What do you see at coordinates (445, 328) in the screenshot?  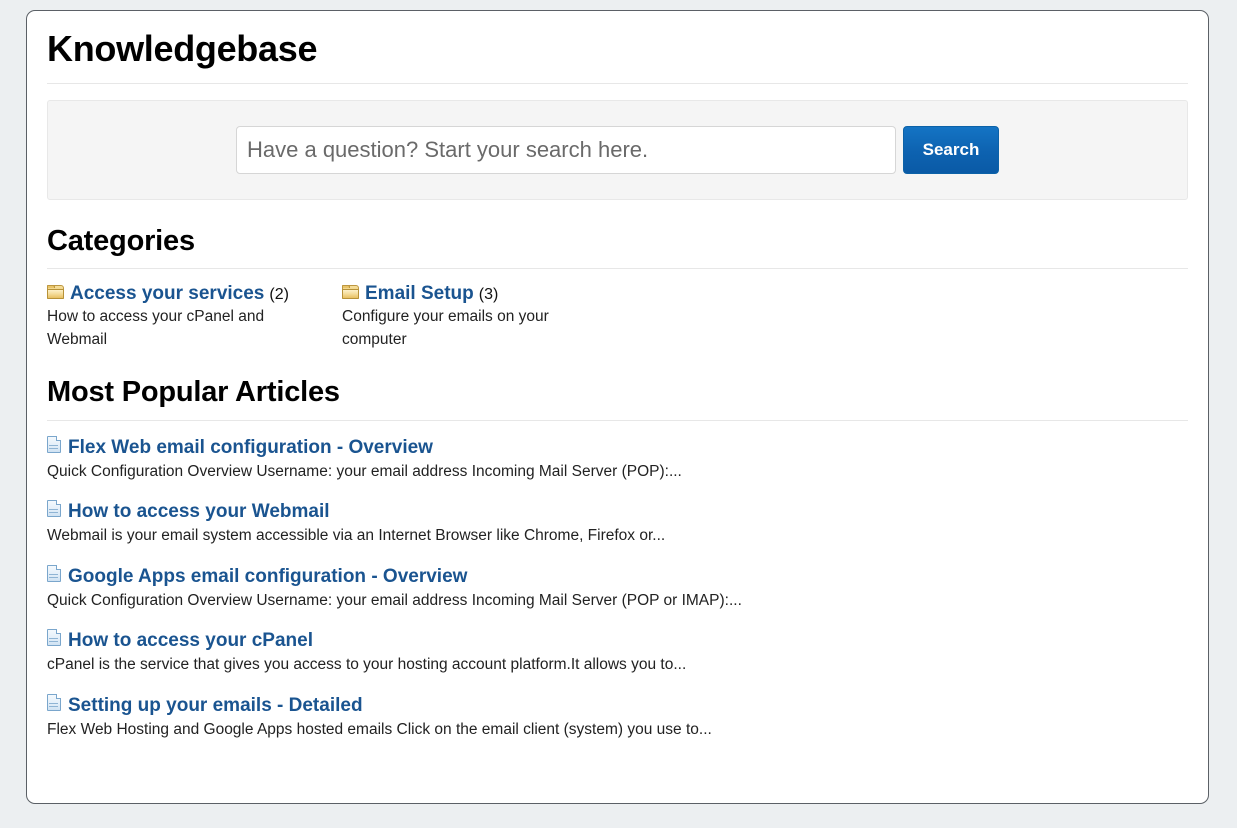 I see `category-description: Configure your emails on your computer` at bounding box center [445, 328].